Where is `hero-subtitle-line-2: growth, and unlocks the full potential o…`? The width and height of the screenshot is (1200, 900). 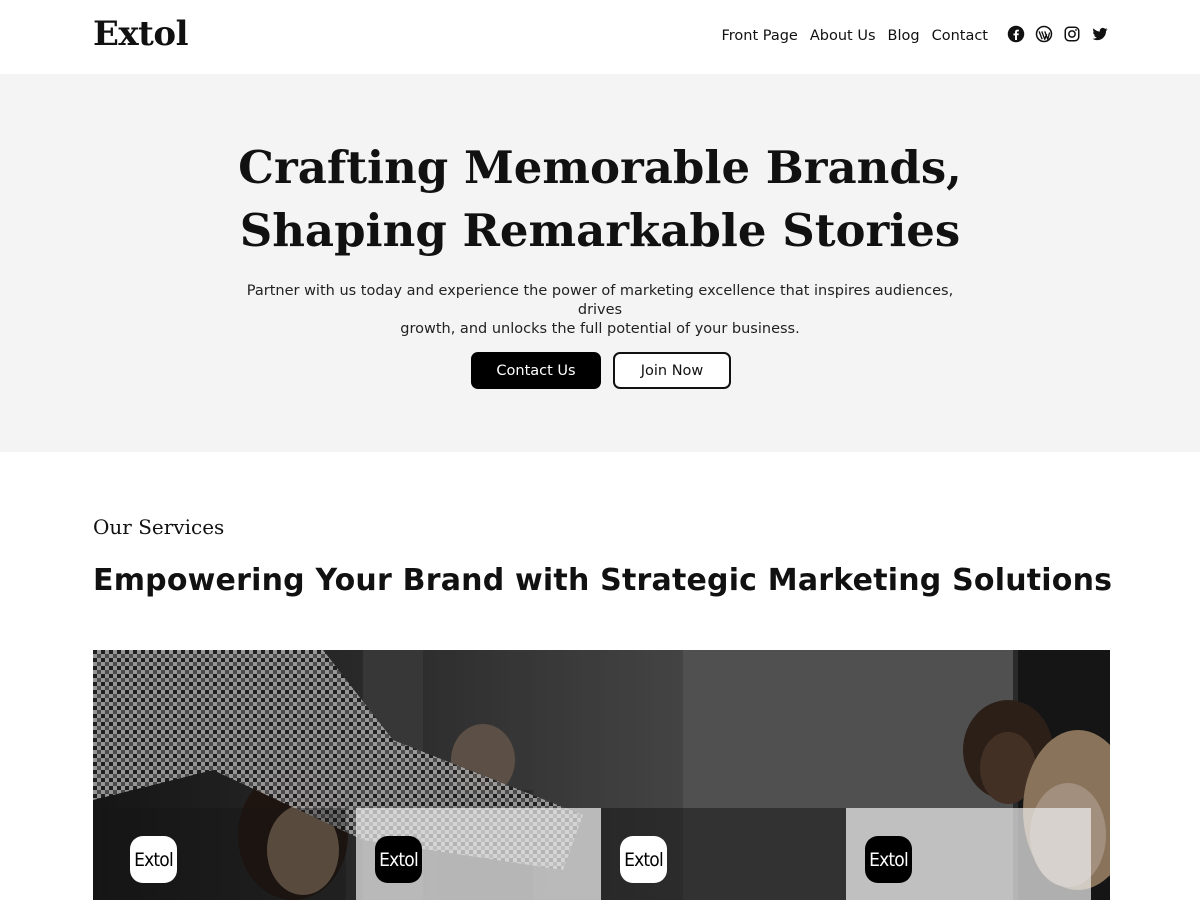
hero-subtitle-line-2: growth, and unlocks the full potential o… is located at coordinates (600, 329).